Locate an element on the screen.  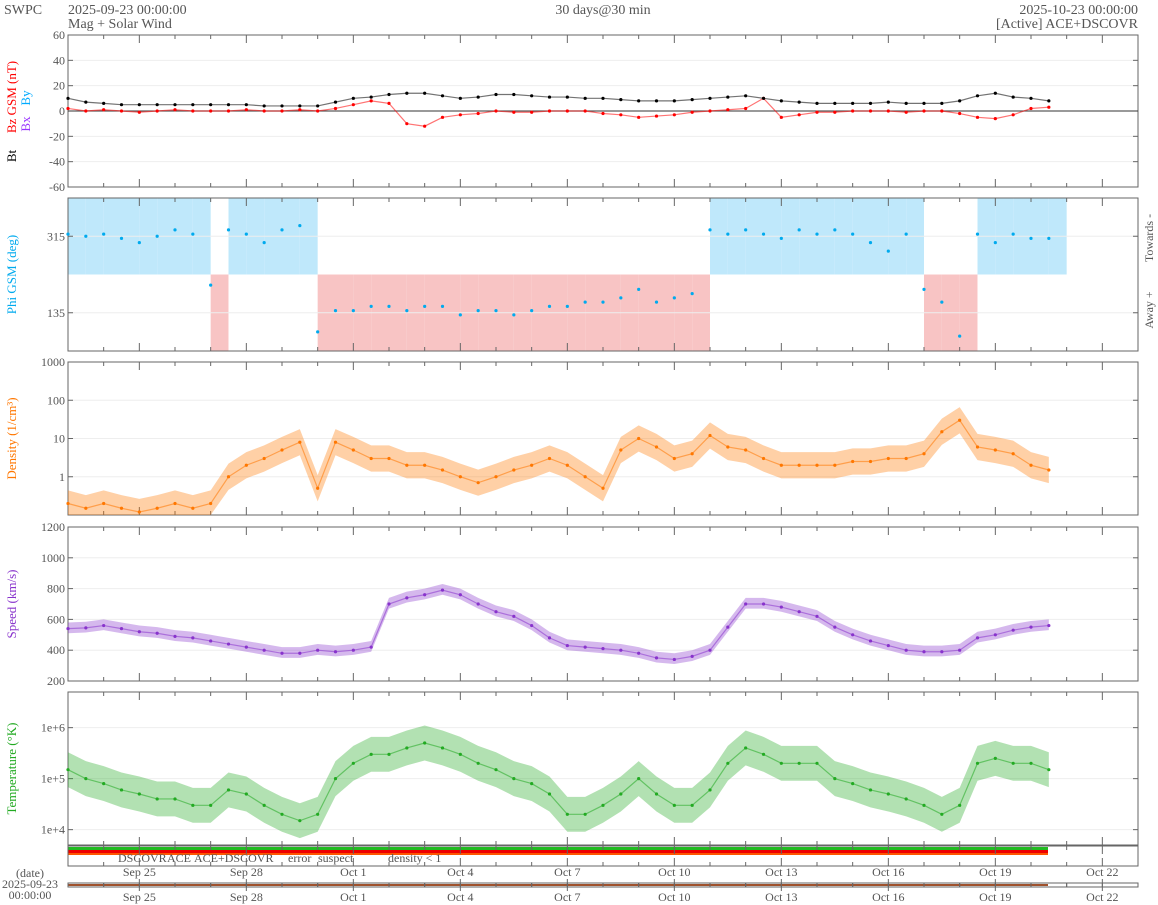
status-legend-dscovr: DSCOVR is located at coordinates (142, 858).